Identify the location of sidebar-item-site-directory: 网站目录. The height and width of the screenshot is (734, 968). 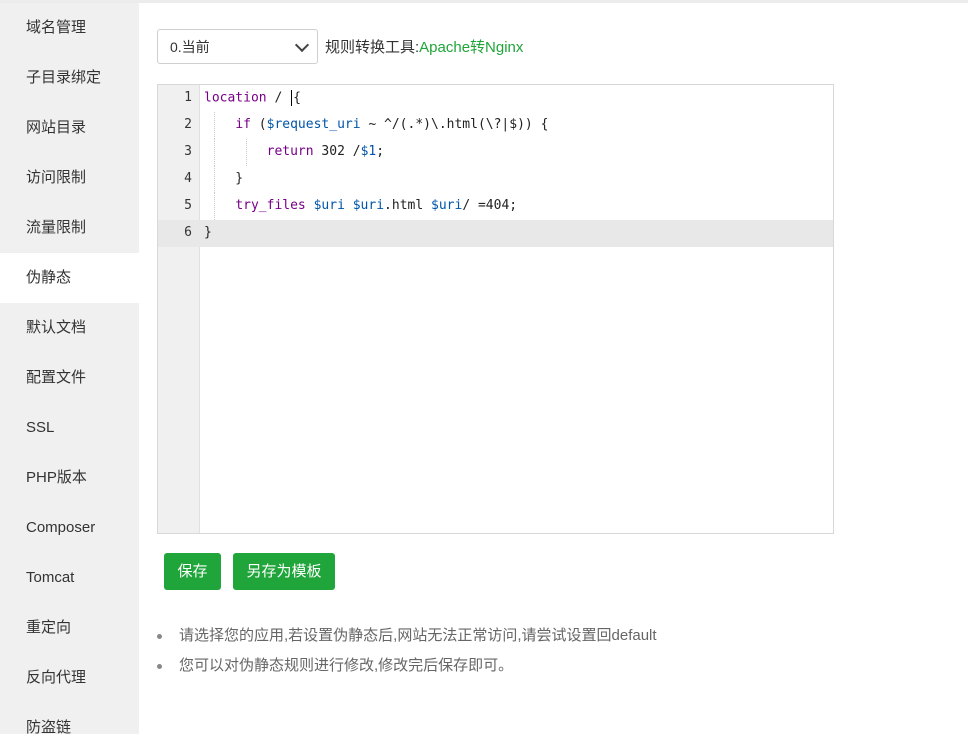
(69, 128).